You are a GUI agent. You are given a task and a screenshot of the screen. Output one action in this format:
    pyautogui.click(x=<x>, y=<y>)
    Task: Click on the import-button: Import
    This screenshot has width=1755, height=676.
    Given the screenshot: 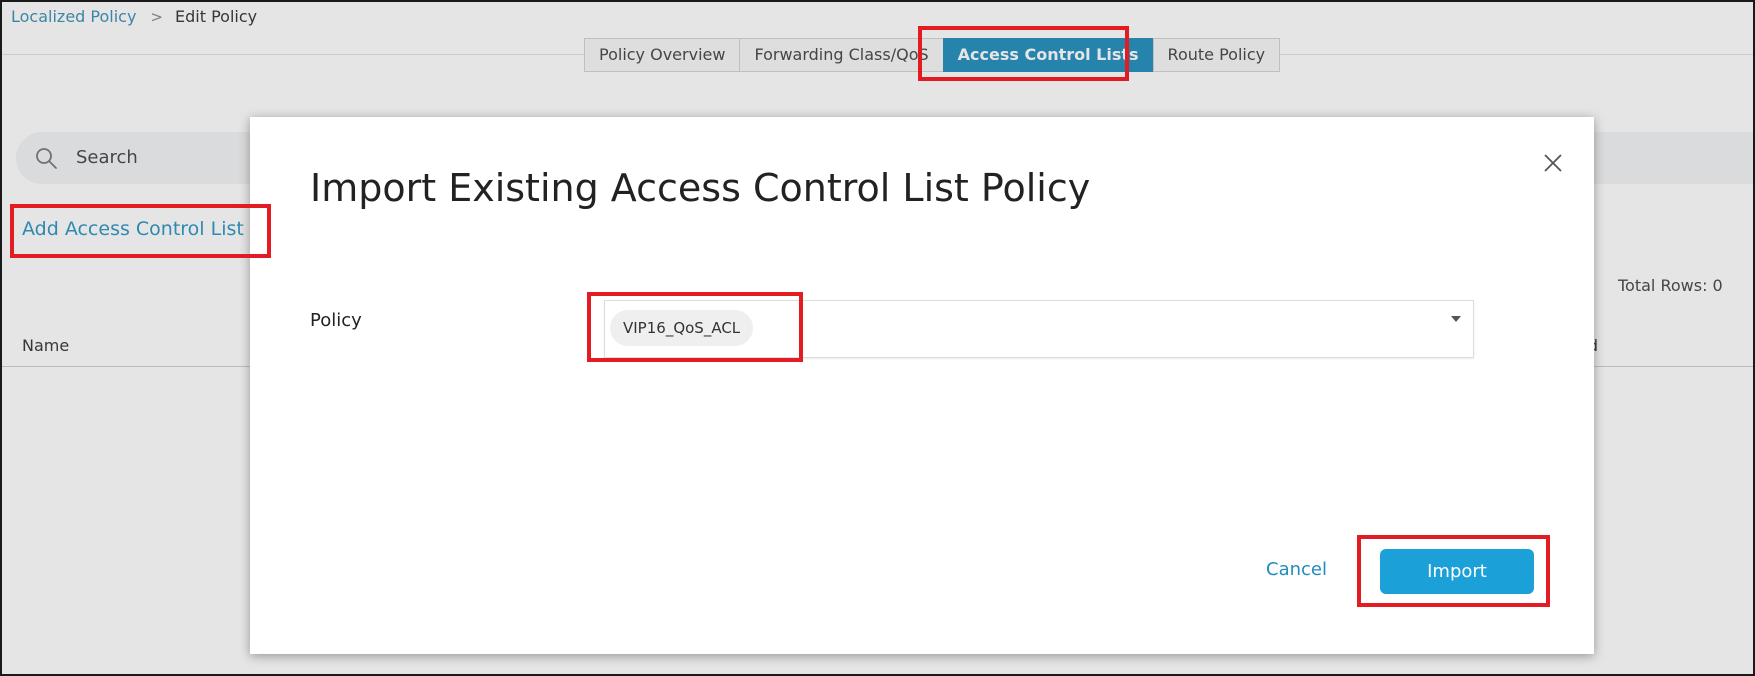 What is the action you would take?
    pyautogui.click(x=1457, y=571)
    